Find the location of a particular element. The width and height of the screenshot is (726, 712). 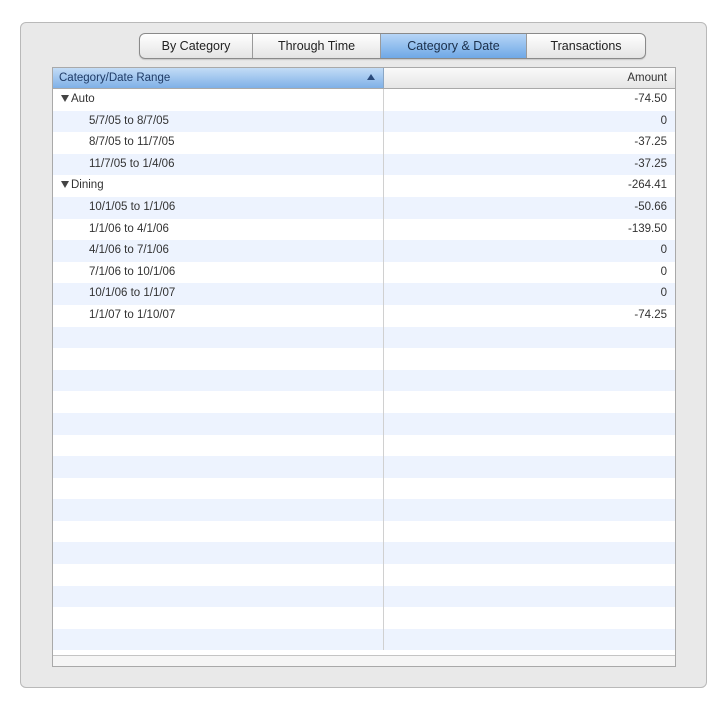

tab-category-and-date: Category & Date is located at coordinates (454, 46).